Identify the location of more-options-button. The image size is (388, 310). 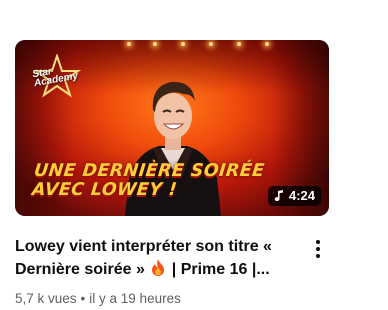
(318, 249).